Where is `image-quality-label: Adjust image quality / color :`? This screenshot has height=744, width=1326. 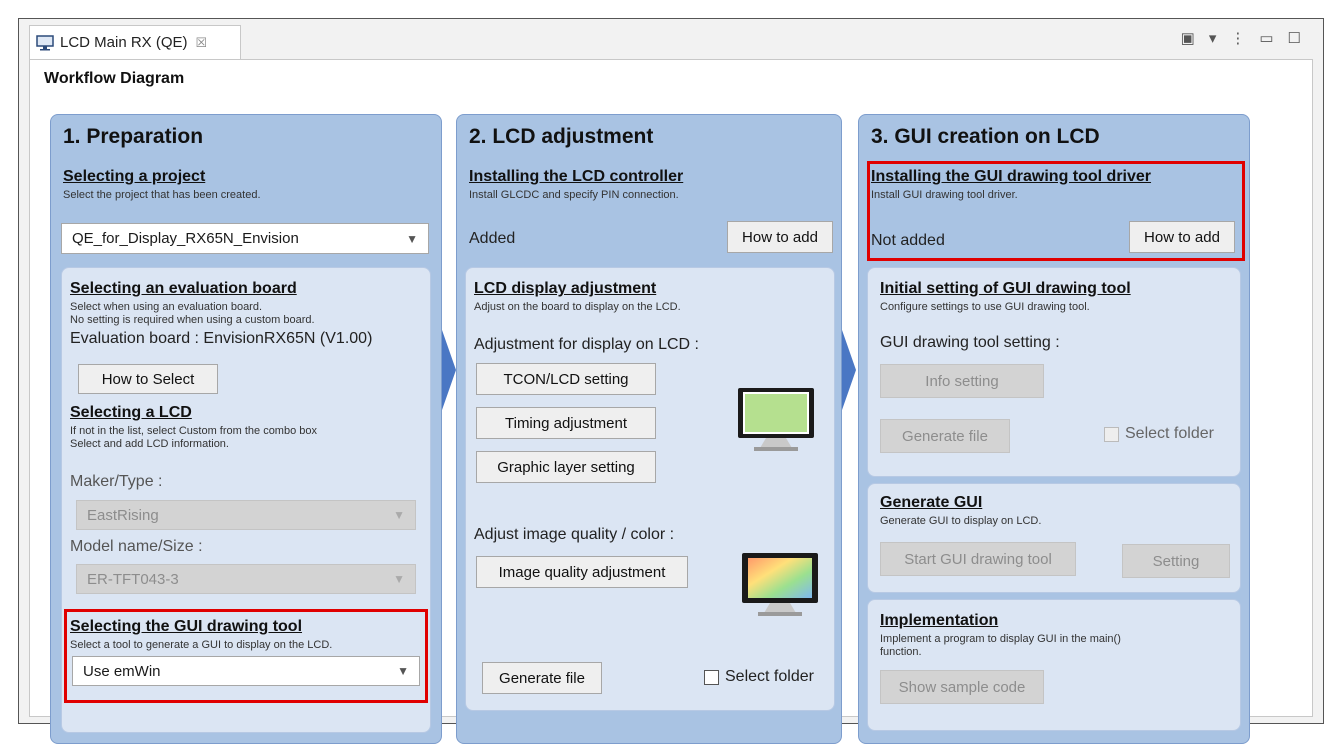
image-quality-label: Adjust image quality / color : is located at coordinates (574, 534).